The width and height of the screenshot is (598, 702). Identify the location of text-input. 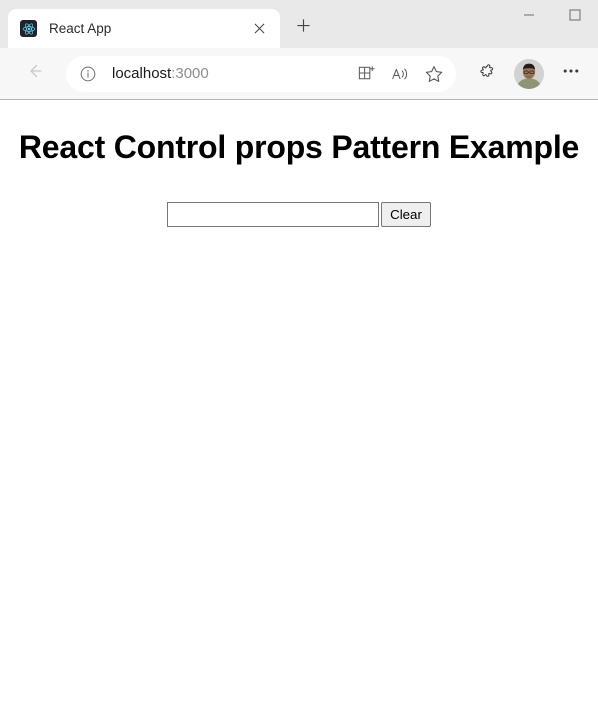
(273, 214).